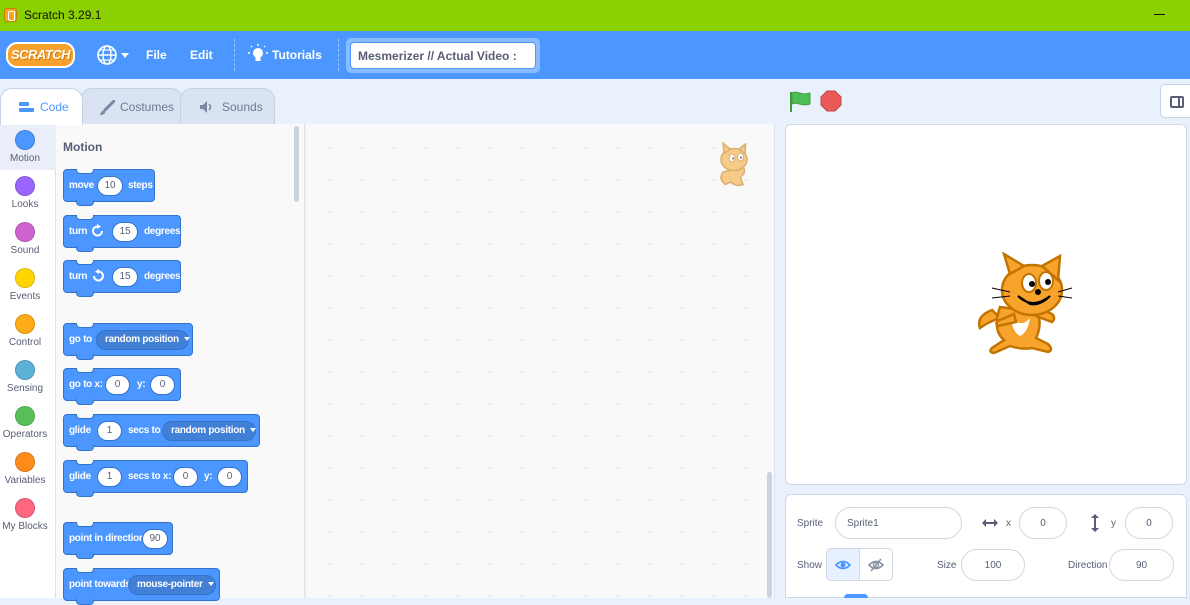  I want to click on eye-icon, so click(843, 565).